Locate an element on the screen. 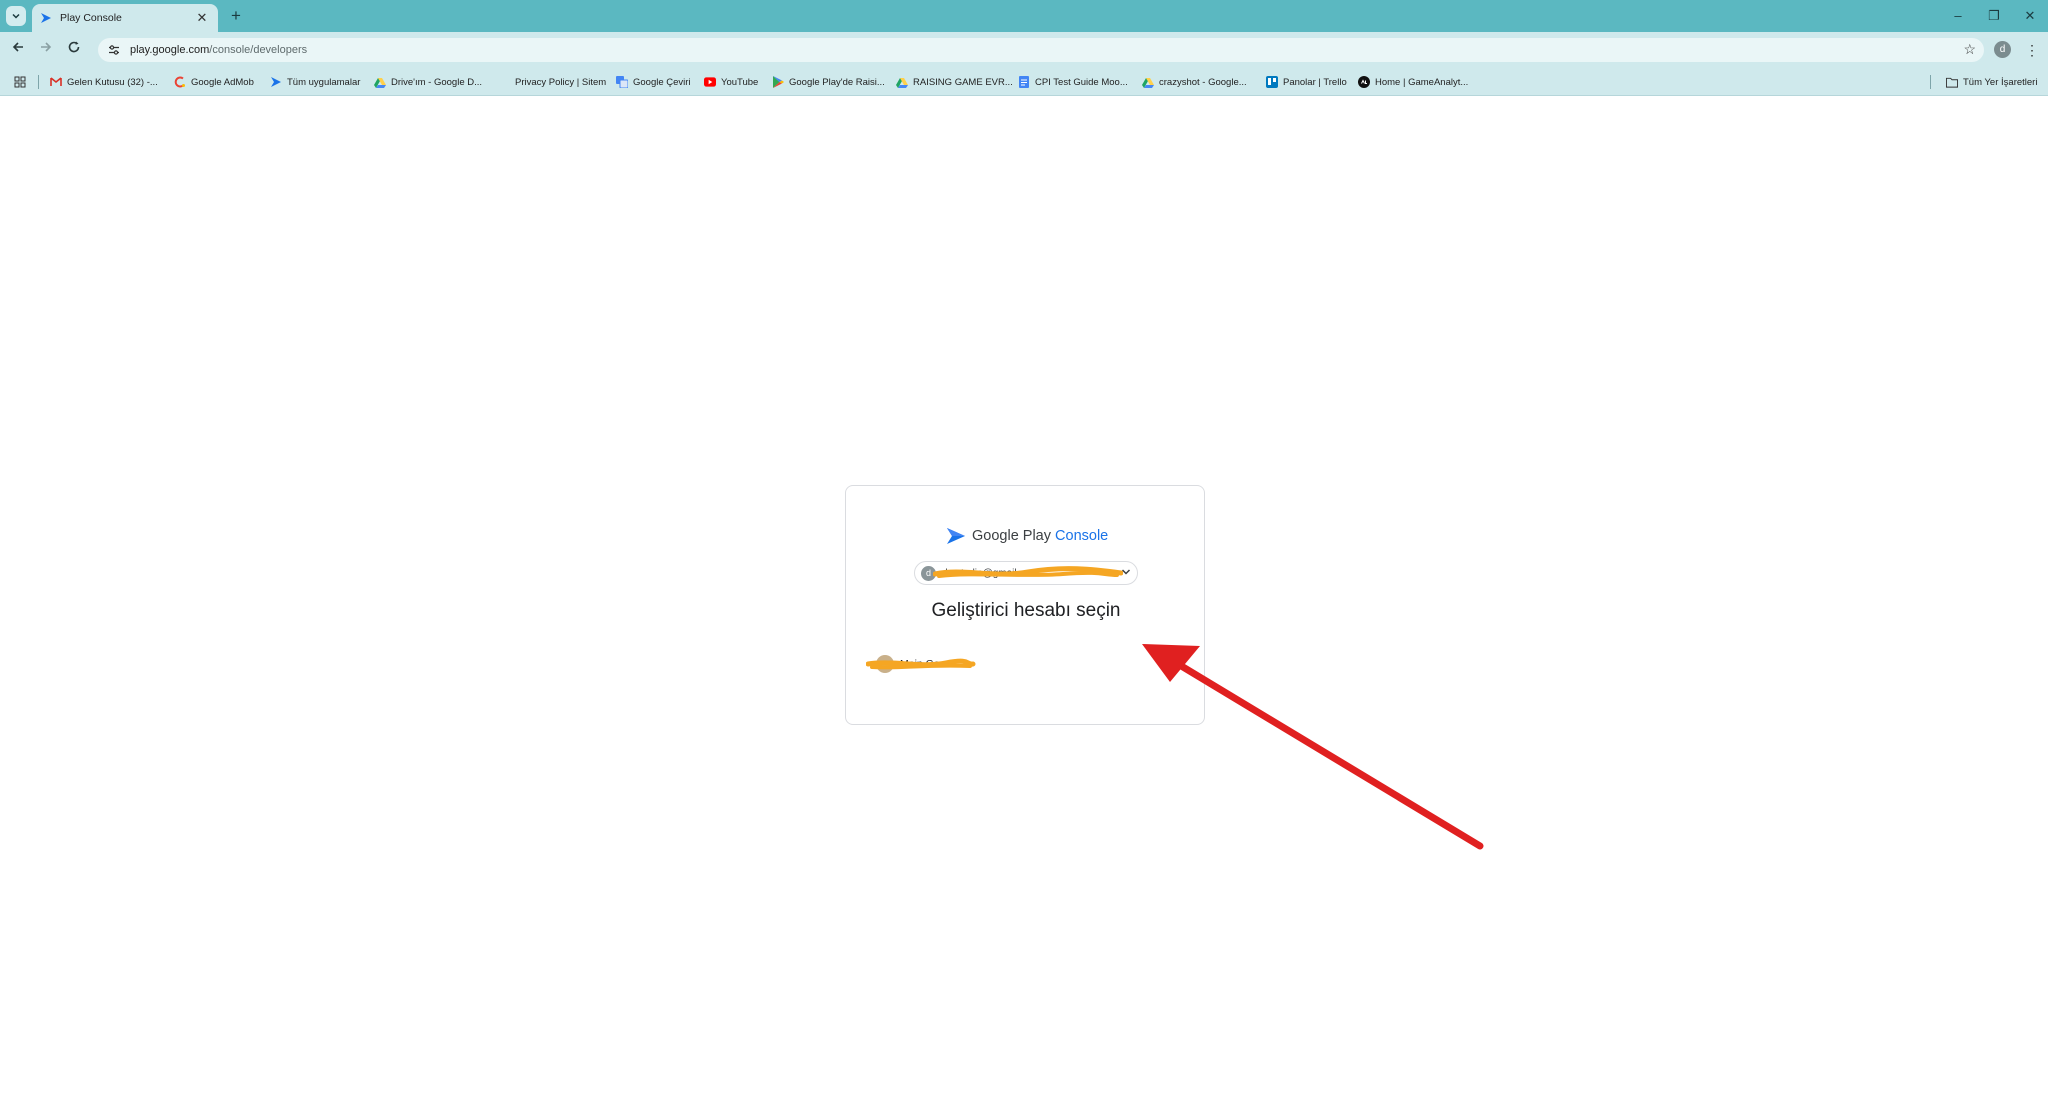 This screenshot has height=1108, width=2048. annotation-arrow is located at coordinates (1313, 747).